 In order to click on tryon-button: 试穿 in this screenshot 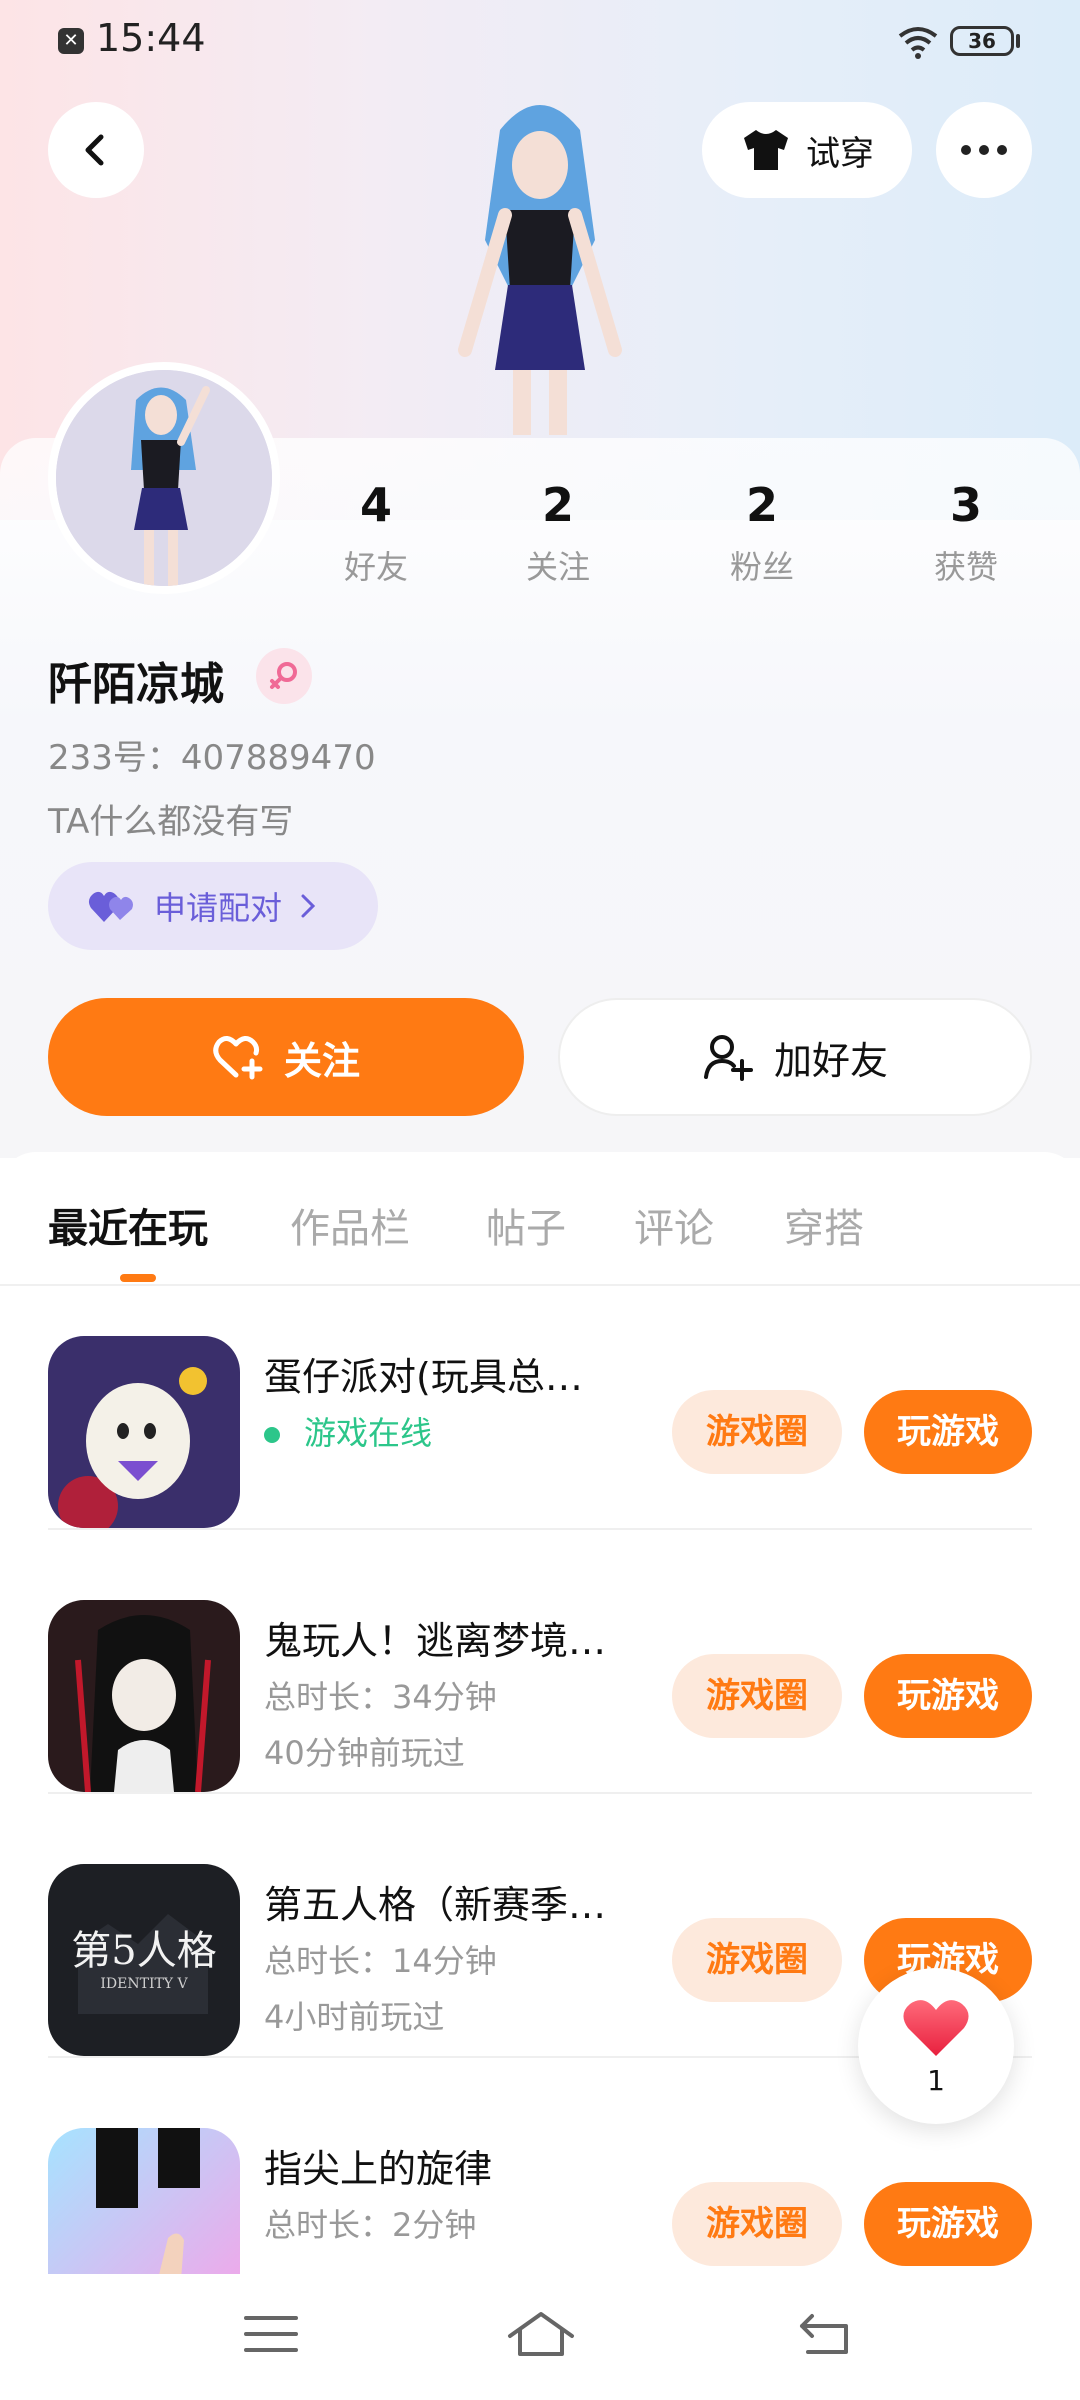, I will do `click(807, 150)`.